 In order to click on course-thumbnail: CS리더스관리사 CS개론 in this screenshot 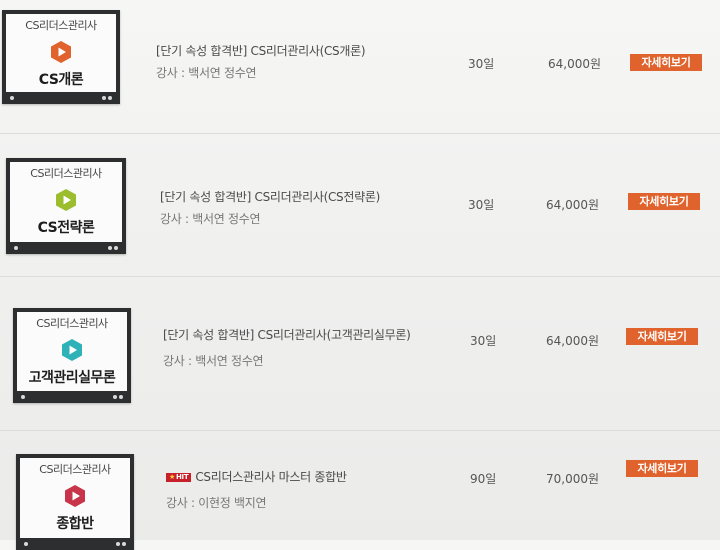, I will do `click(61, 57)`.